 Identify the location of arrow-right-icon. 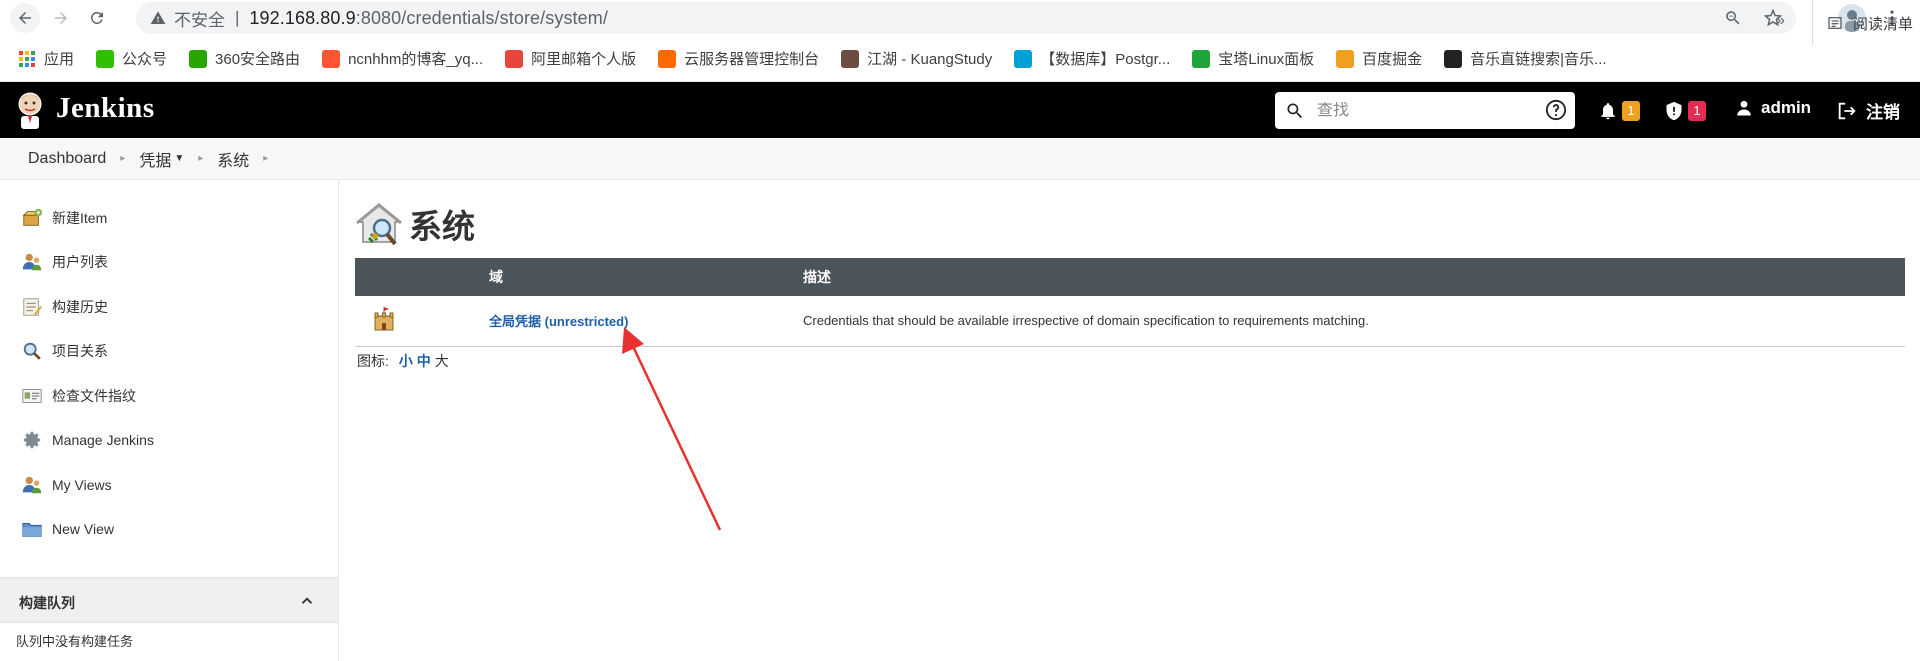
(61, 18).